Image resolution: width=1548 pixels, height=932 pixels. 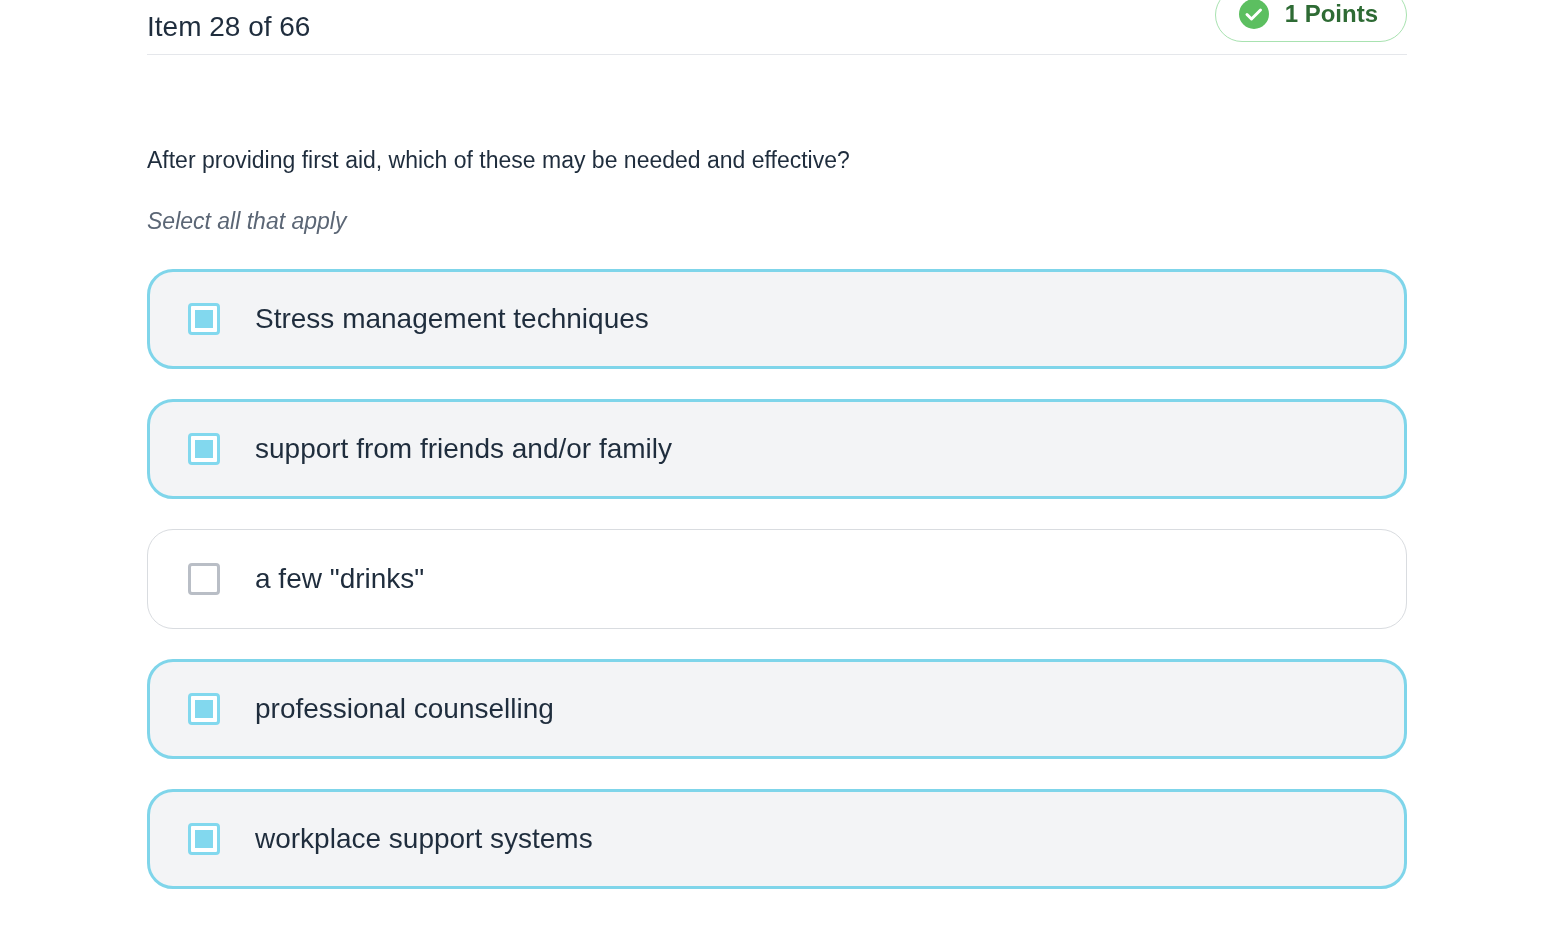 What do you see at coordinates (404, 709) in the screenshot?
I see `option-label: professional counselling` at bounding box center [404, 709].